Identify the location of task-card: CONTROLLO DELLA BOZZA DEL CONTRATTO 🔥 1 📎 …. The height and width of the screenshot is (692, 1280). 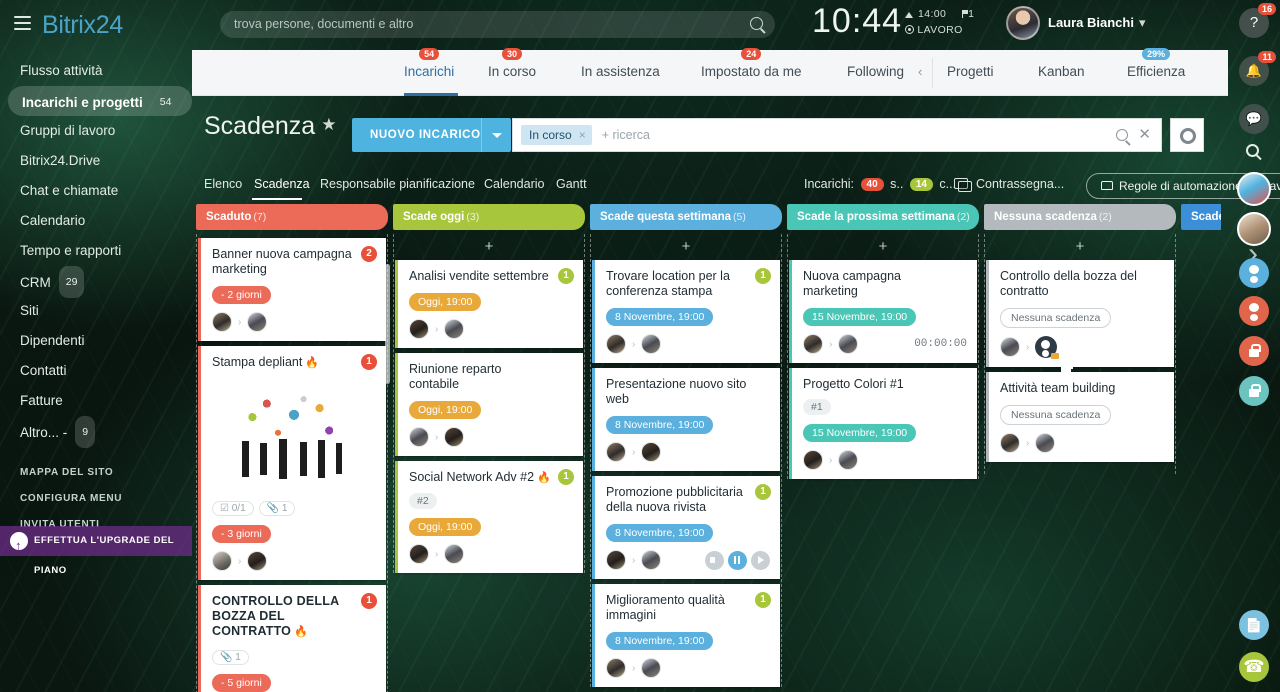
(292, 638).